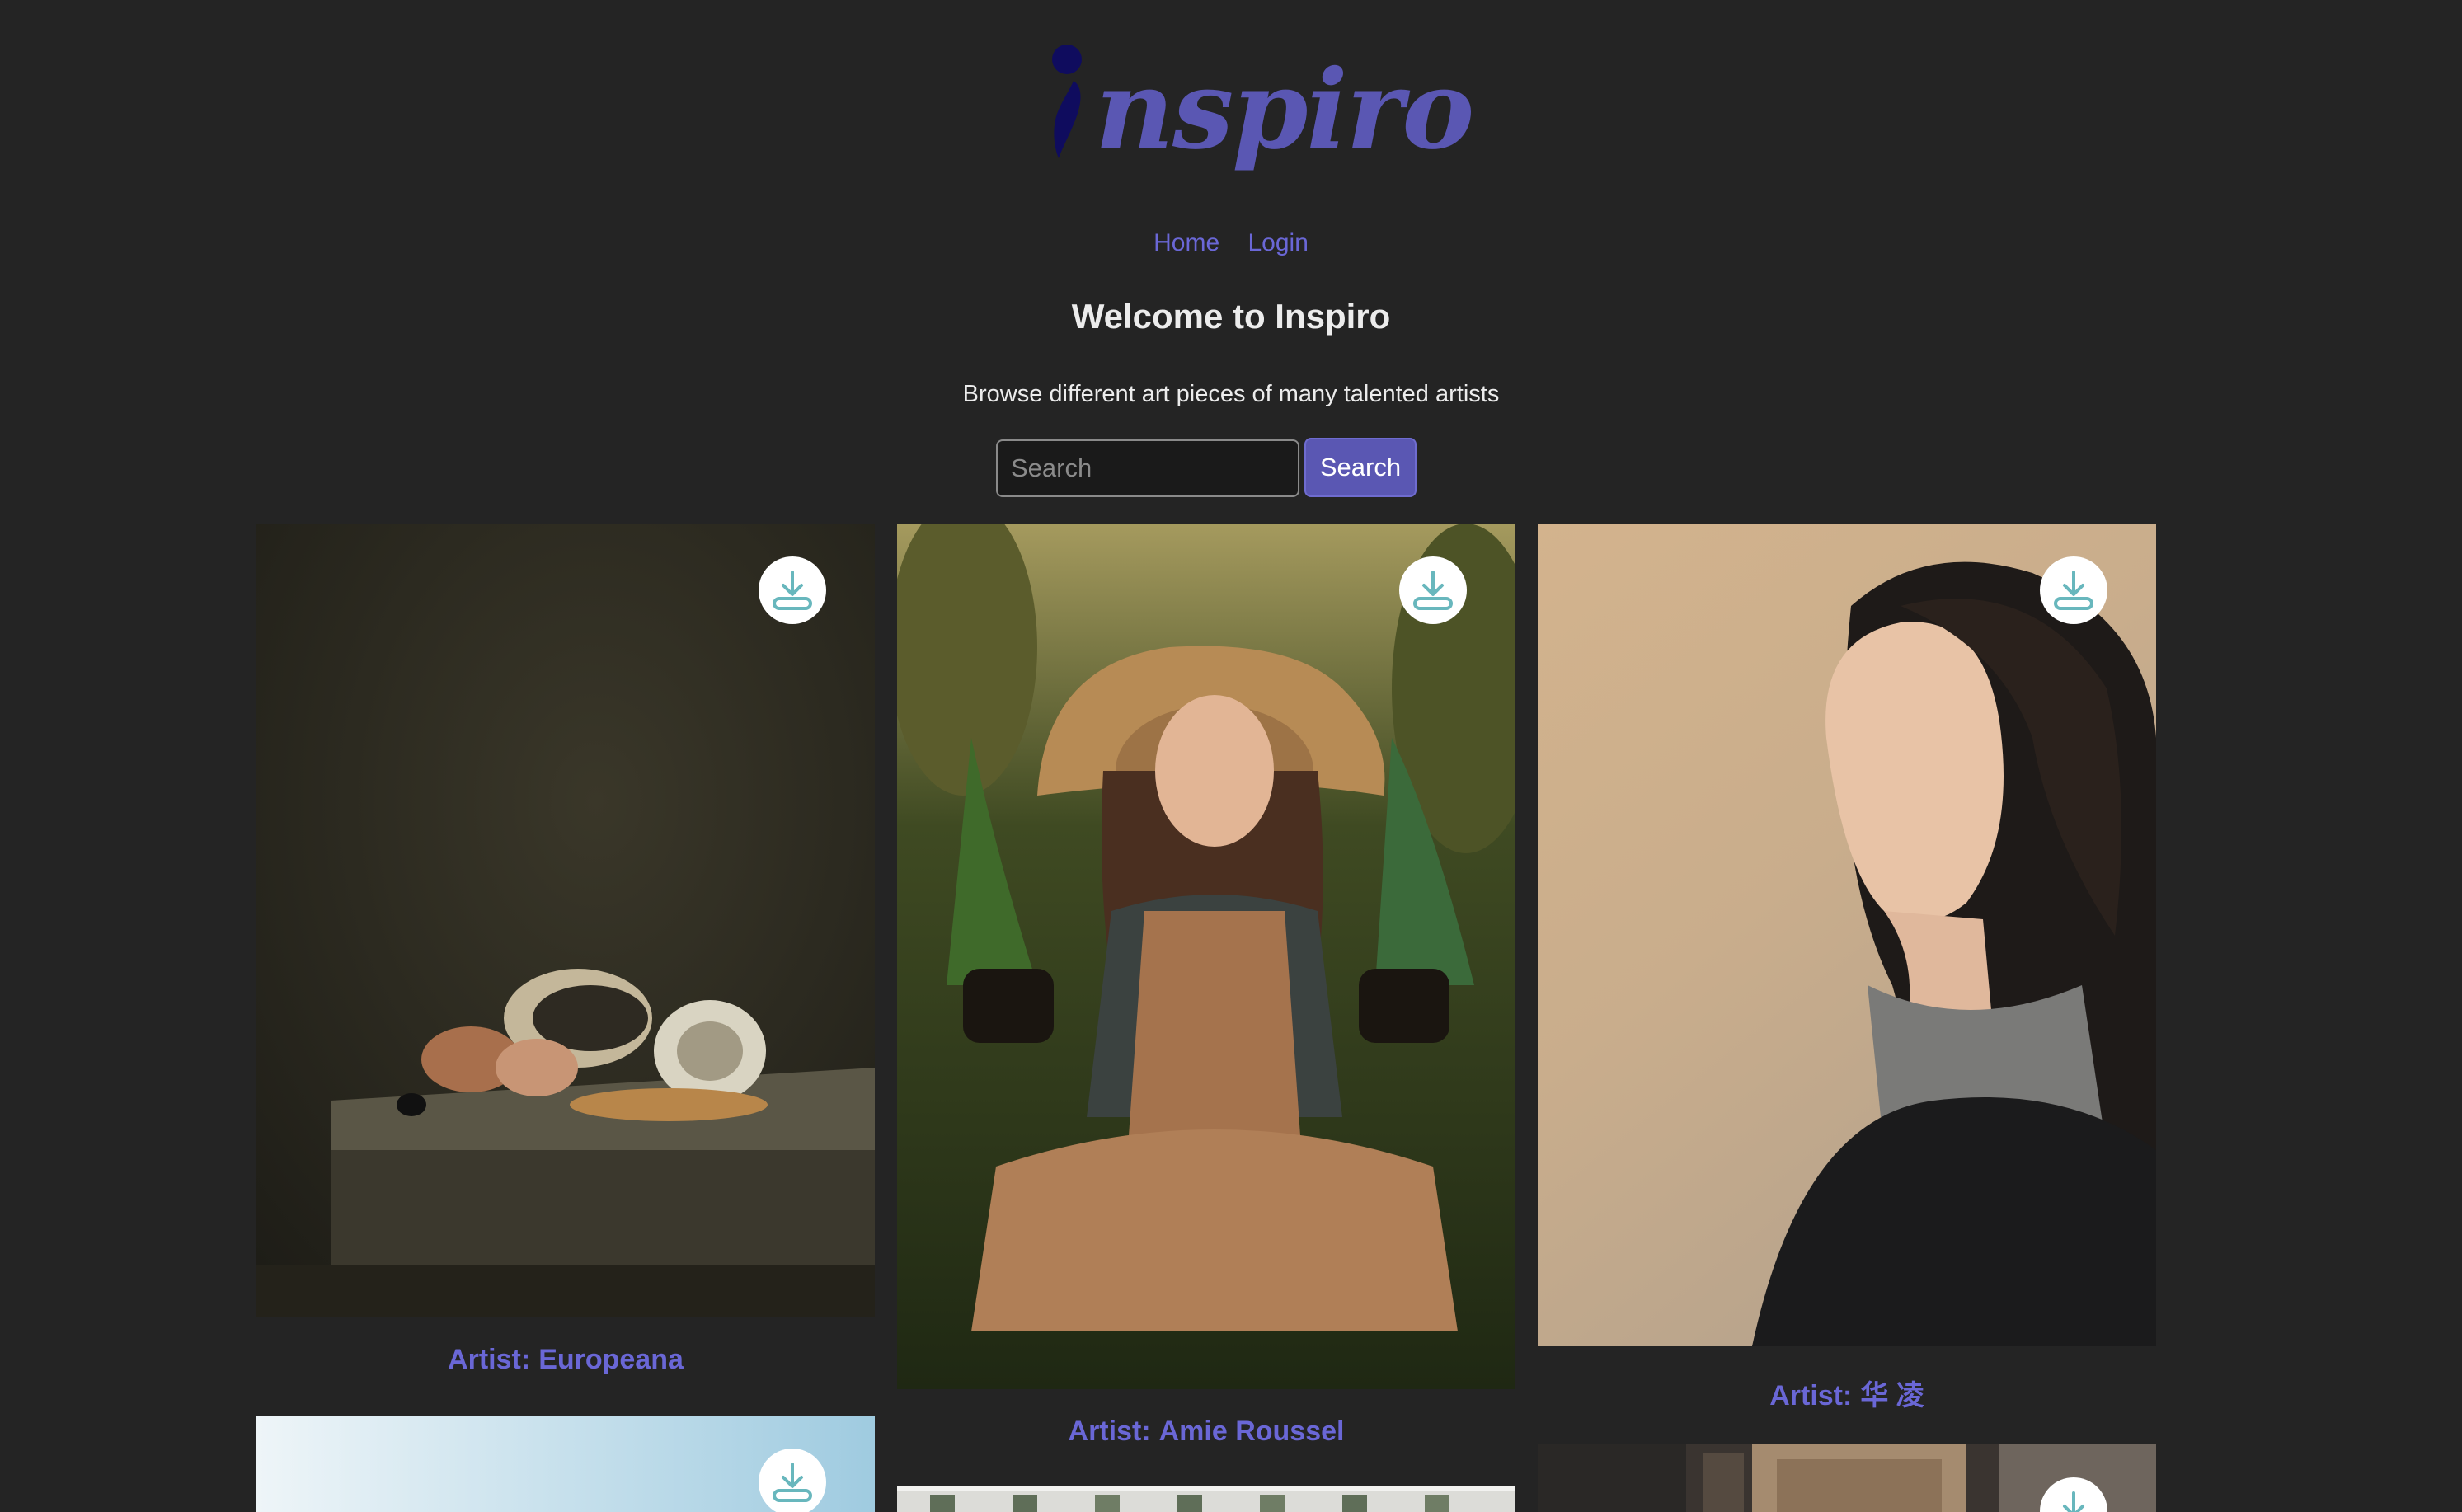 This screenshot has width=2462, height=1512. What do you see at coordinates (1252, 1431) in the screenshot?
I see `artist-name: Amie Roussel` at bounding box center [1252, 1431].